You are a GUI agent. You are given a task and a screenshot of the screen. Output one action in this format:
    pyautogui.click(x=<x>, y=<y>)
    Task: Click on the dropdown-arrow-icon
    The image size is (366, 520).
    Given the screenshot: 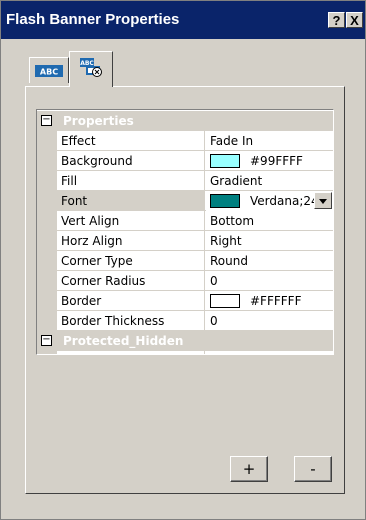 What is the action you would take?
    pyautogui.click(x=323, y=200)
    